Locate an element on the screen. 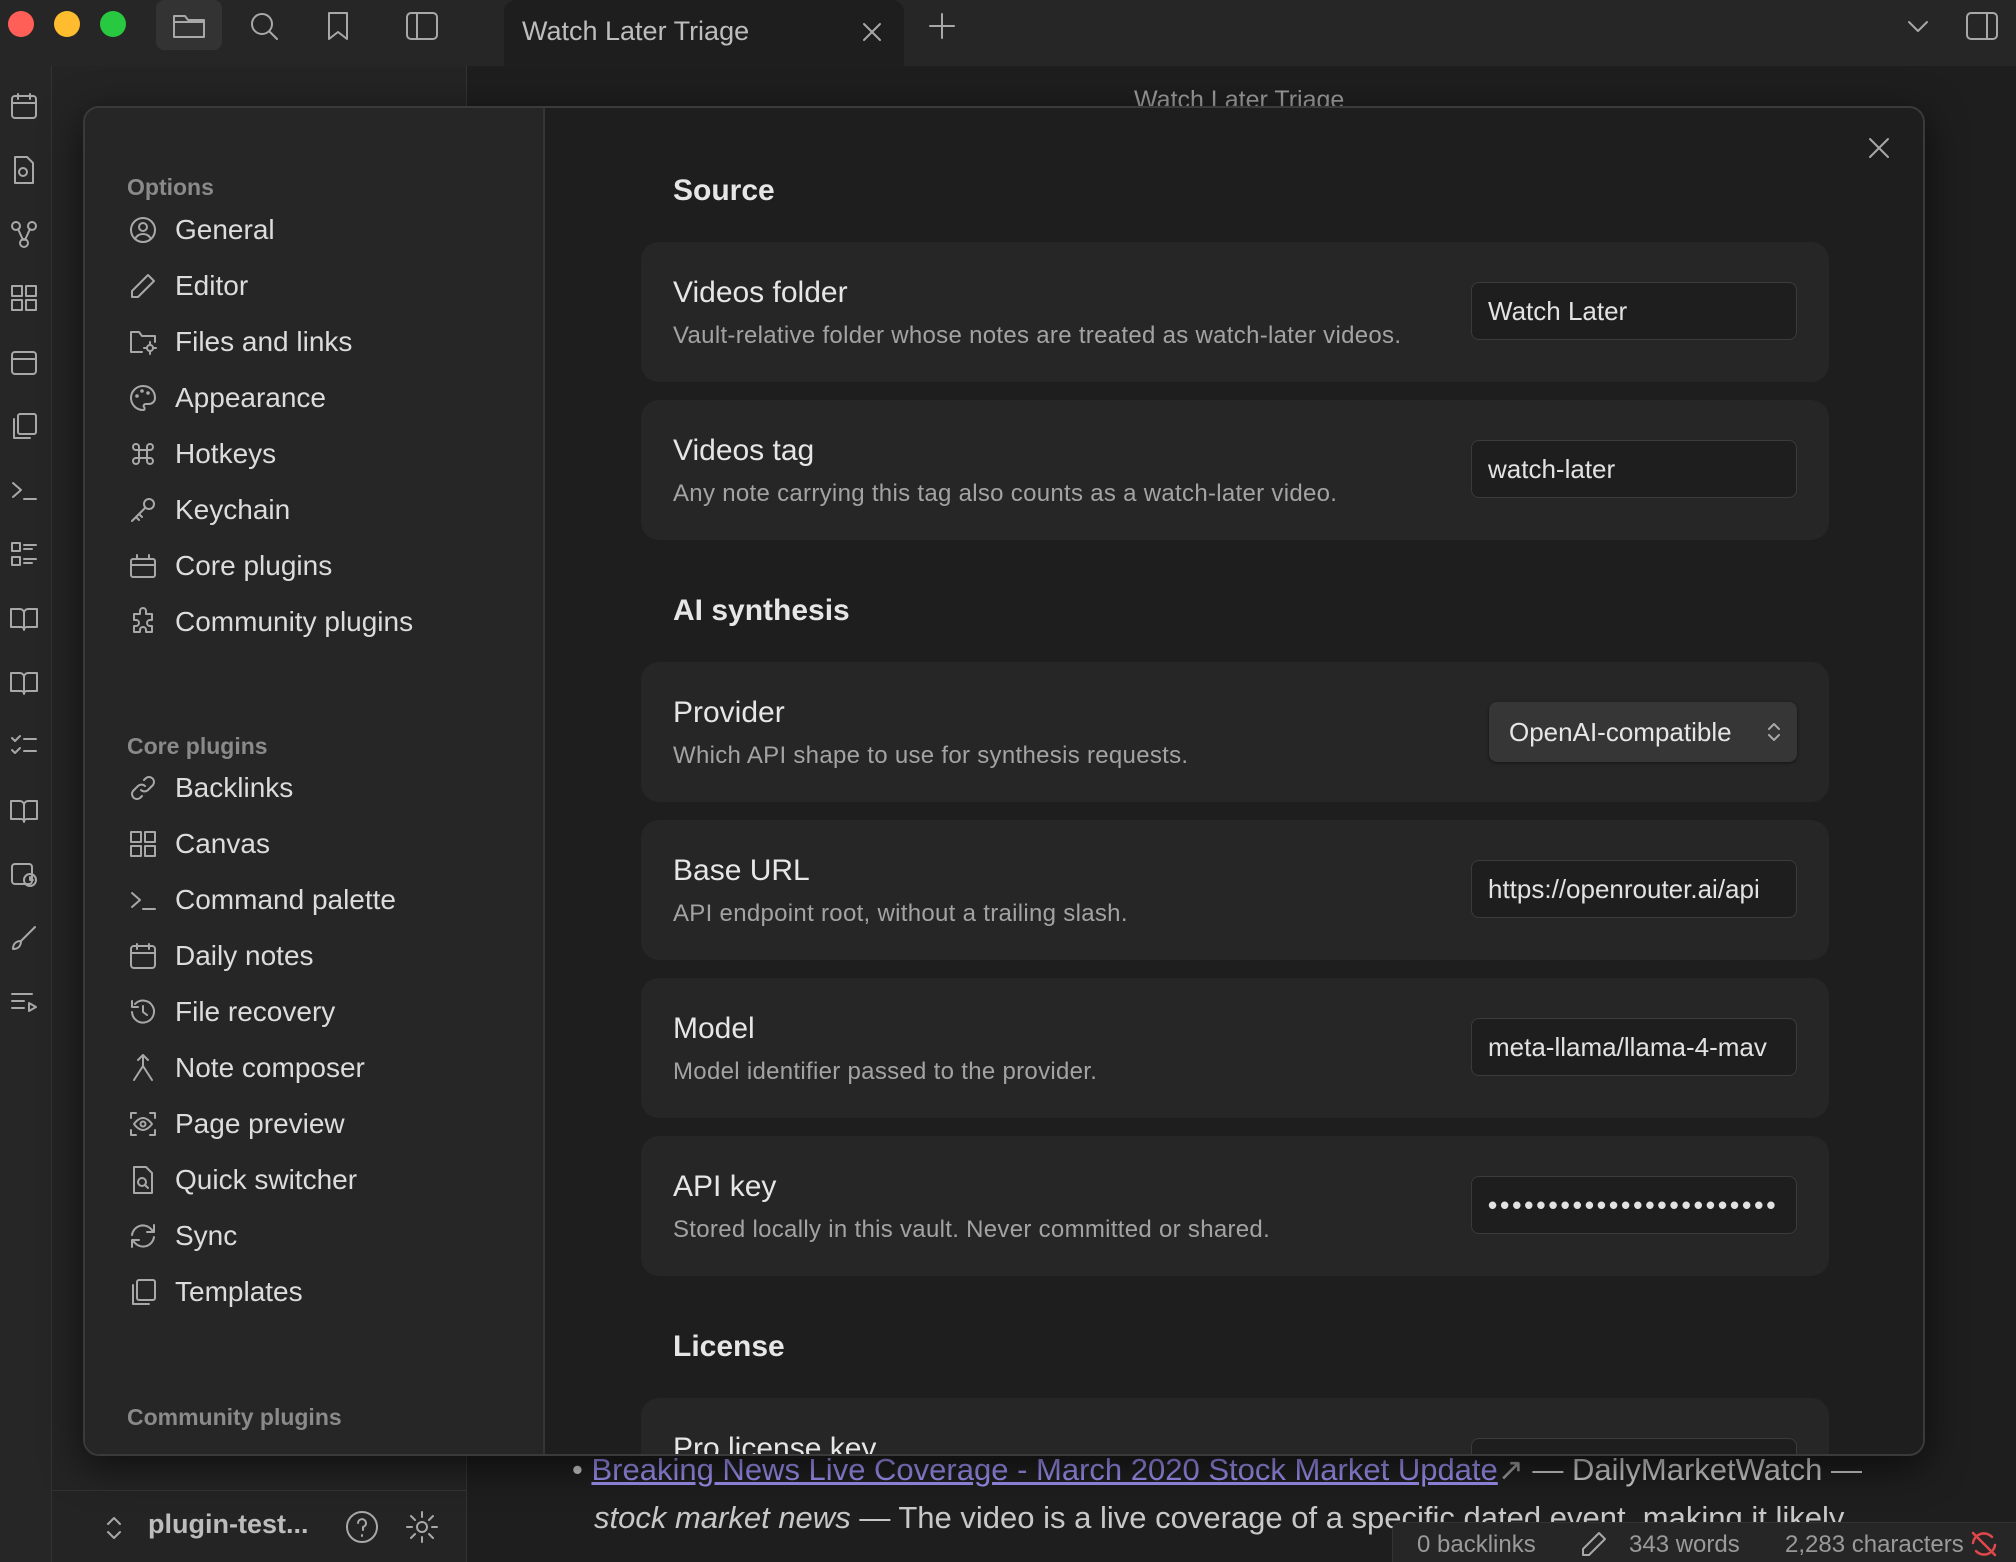 The image size is (2016, 1562). sidebar-item-quick-switcher: Quick switcher is located at coordinates (317, 1180).